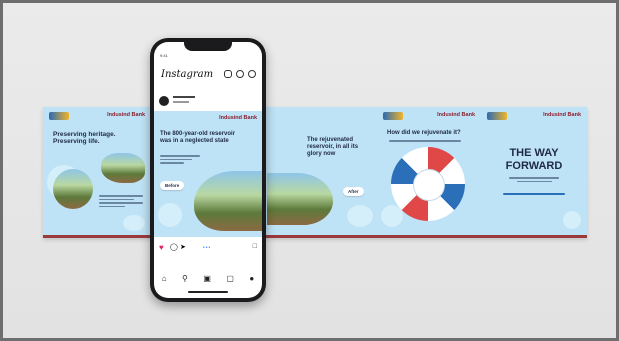  What do you see at coordinates (164, 278) in the screenshot?
I see `home-icon: ⌂` at bounding box center [164, 278].